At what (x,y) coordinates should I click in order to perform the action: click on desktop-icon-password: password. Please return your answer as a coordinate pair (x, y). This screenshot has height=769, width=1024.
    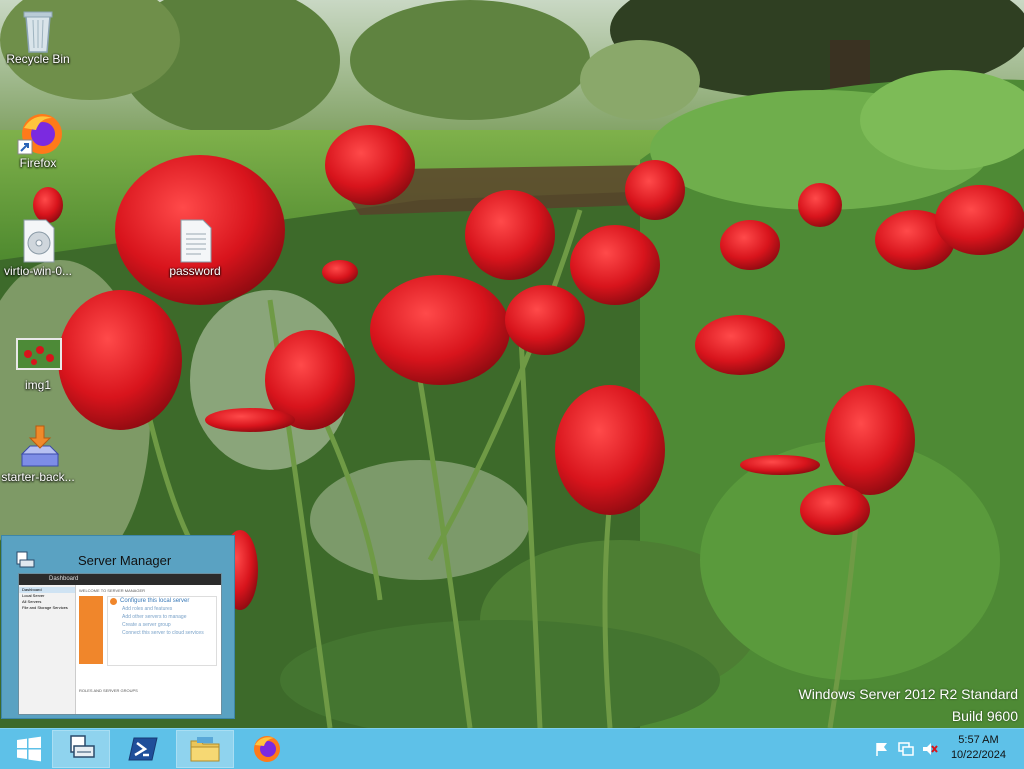
    Looking at the image, I should click on (195, 248).